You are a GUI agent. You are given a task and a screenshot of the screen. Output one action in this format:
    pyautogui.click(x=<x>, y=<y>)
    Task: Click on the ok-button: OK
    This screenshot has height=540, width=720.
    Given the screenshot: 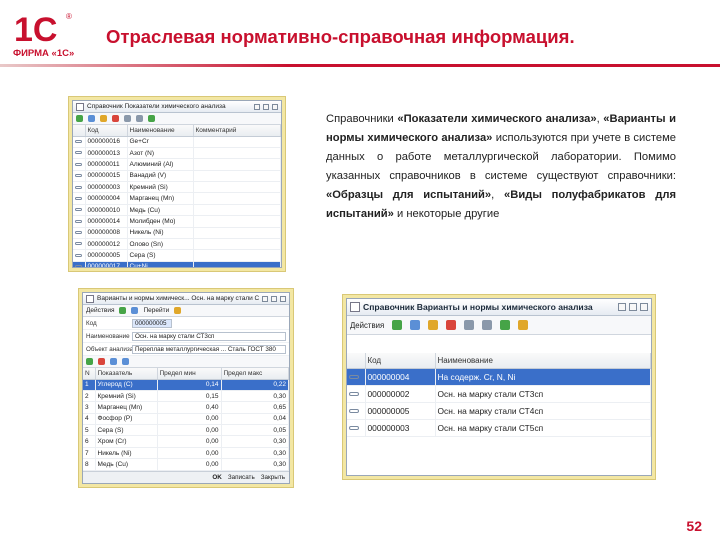 What is the action you would take?
    pyautogui.click(x=216, y=477)
    